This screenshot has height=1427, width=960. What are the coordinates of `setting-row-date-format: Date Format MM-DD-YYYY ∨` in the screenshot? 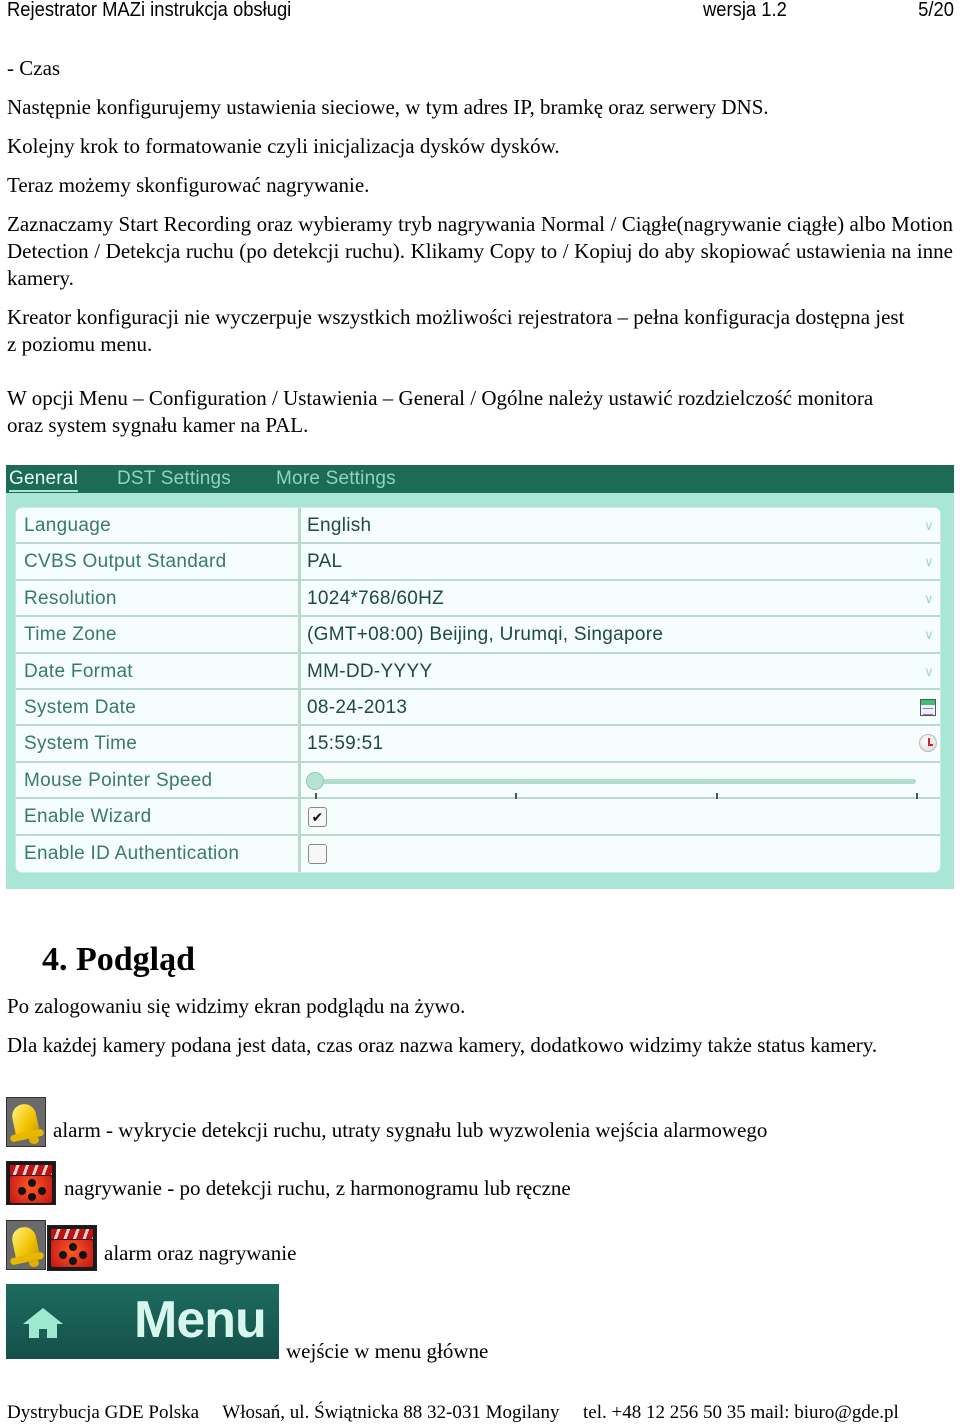 It's located at (478, 671).